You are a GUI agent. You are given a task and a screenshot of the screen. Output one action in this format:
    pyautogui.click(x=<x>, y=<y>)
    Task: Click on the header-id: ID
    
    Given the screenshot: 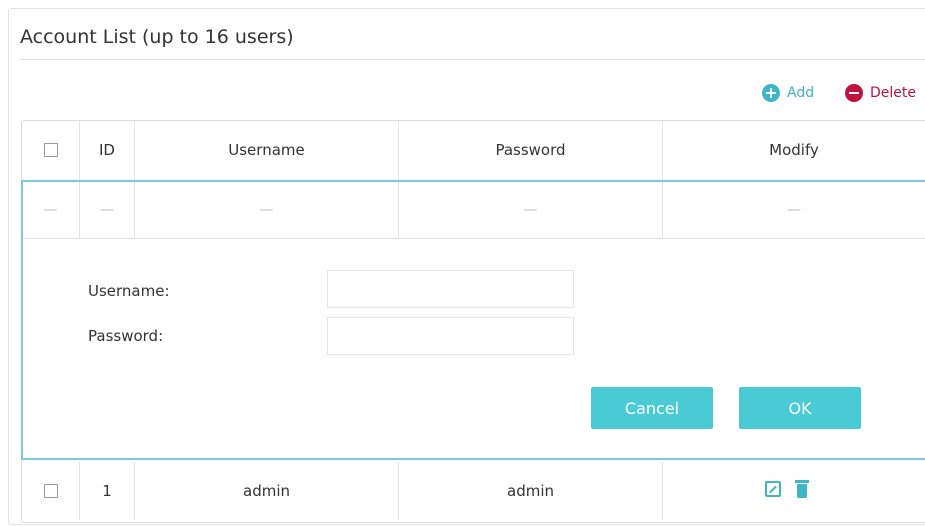 What is the action you would take?
    pyautogui.click(x=107, y=150)
    